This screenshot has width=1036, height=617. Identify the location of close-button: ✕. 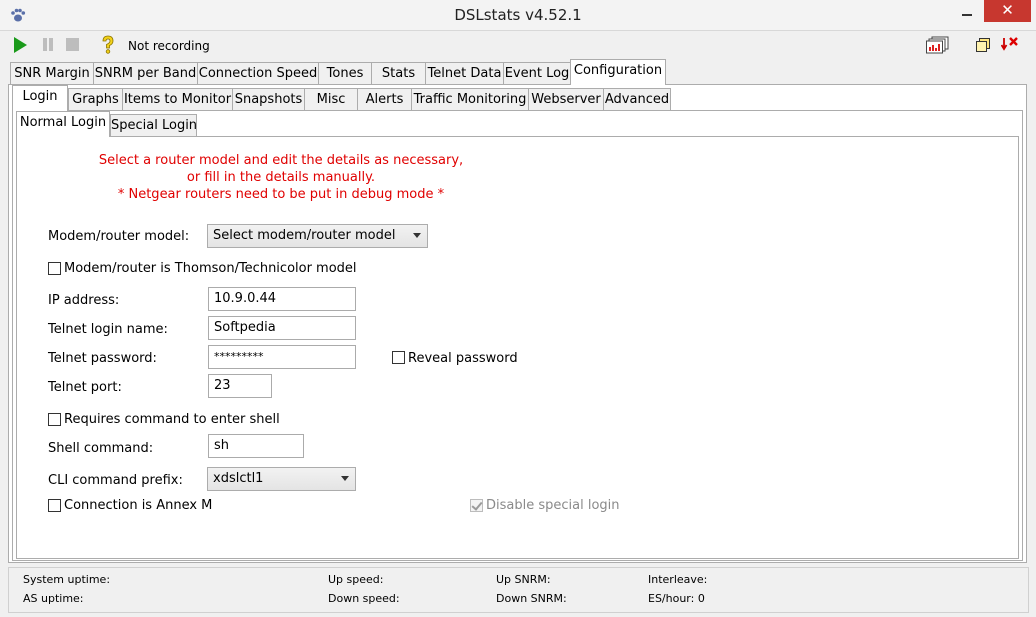
(1007, 11).